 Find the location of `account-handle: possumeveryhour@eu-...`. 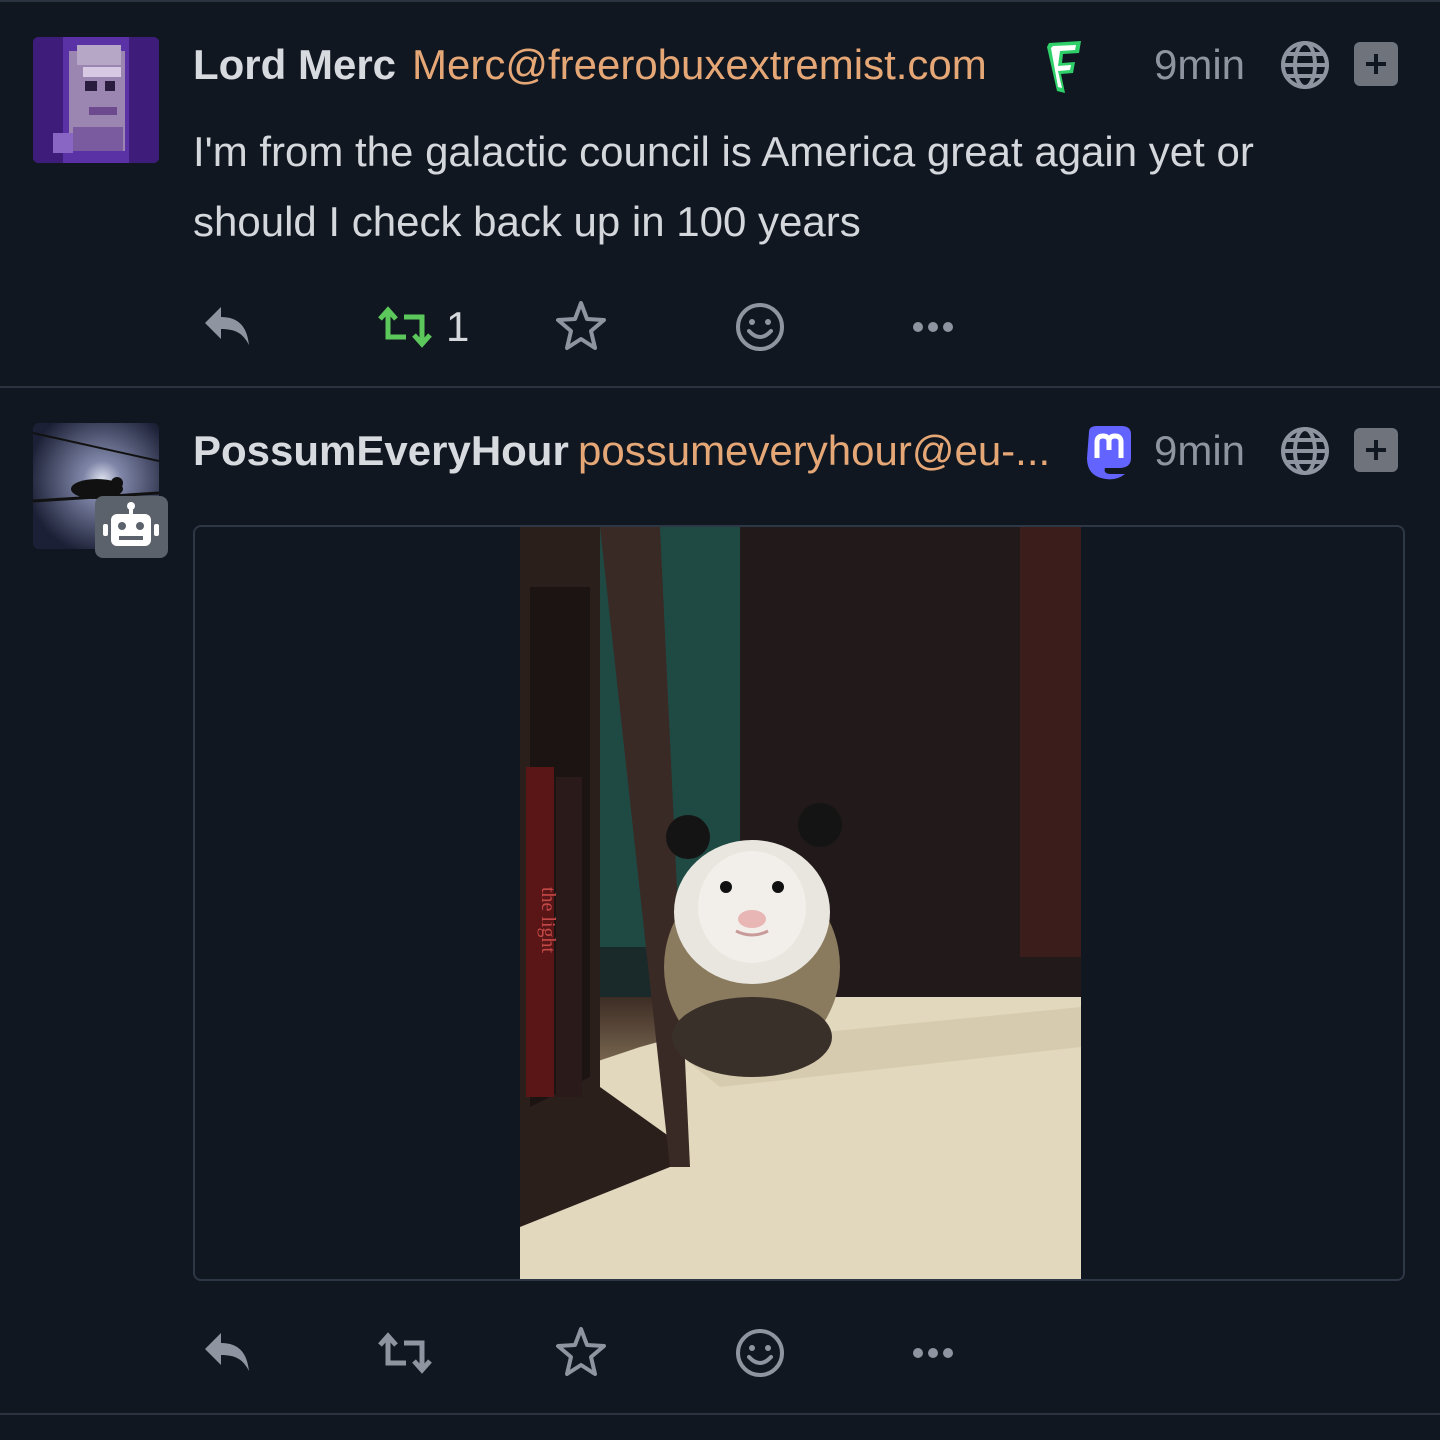

account-handle: possumeveryhour@eu-... is located at coordinates (814, 451).